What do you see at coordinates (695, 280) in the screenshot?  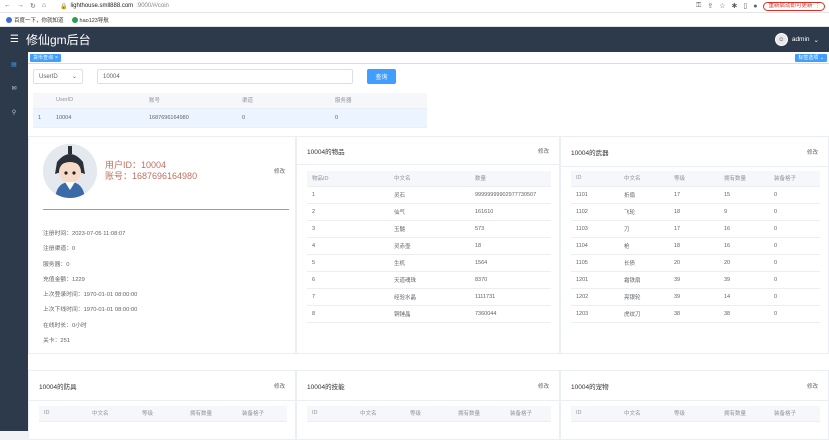 I see `table-row: 1201 霜铁扇 39 39 0` at bounding box center [695, 280].